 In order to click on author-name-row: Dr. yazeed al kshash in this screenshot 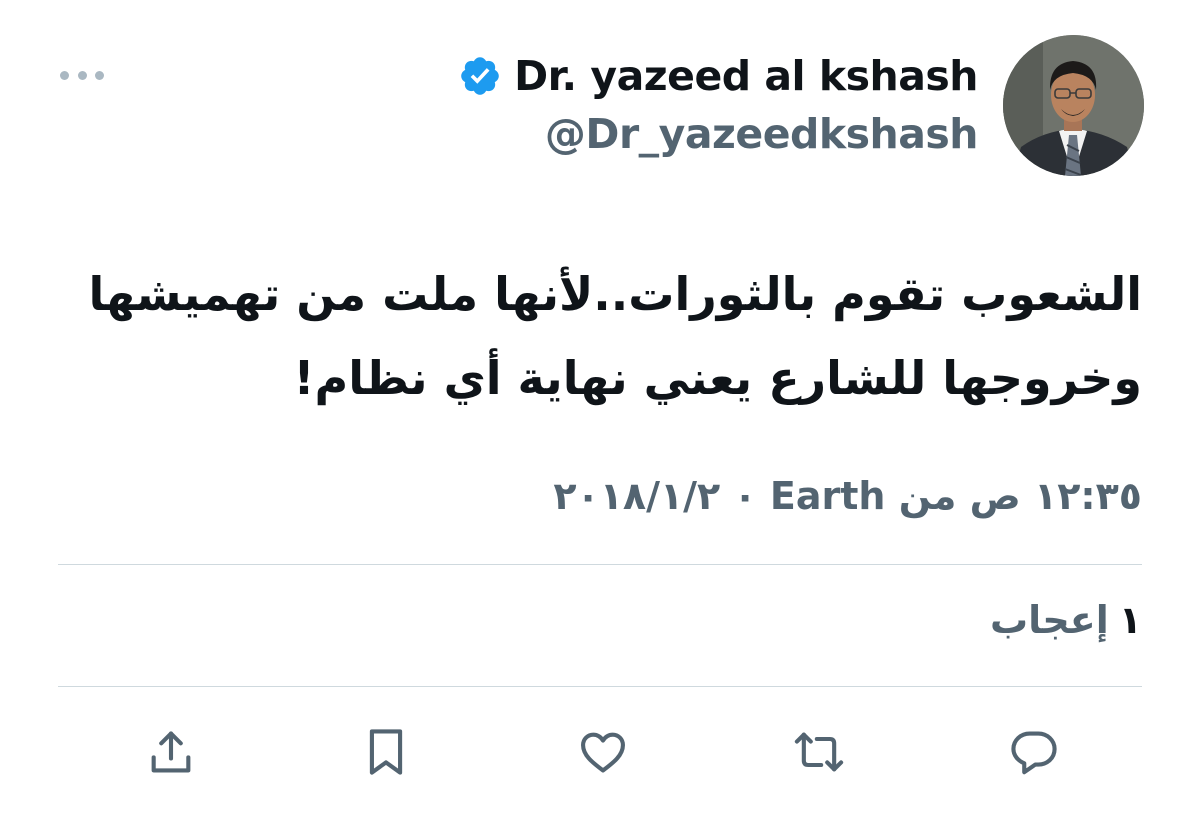, I will do `click(718, 76)`.